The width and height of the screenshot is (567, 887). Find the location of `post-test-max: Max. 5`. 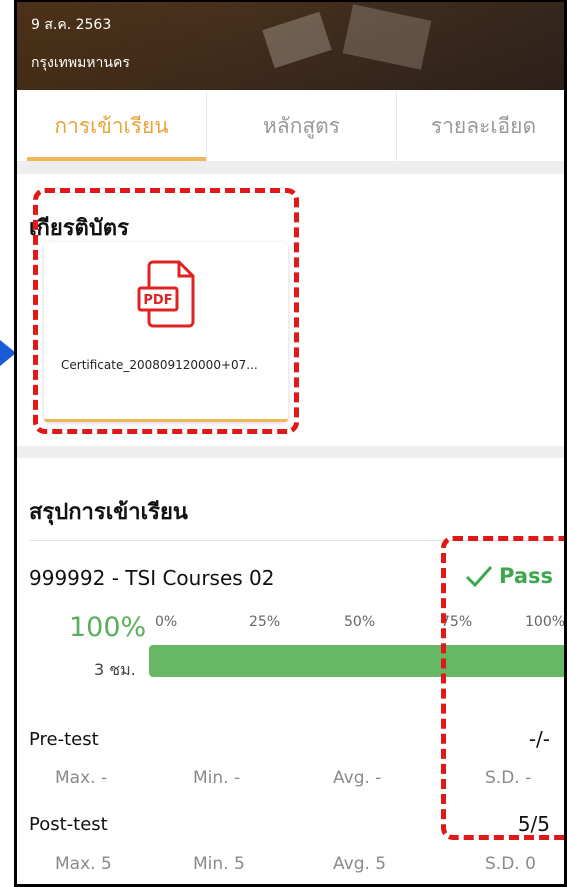

post-test-max: Max. 5 is located at coordinates (83, 864).